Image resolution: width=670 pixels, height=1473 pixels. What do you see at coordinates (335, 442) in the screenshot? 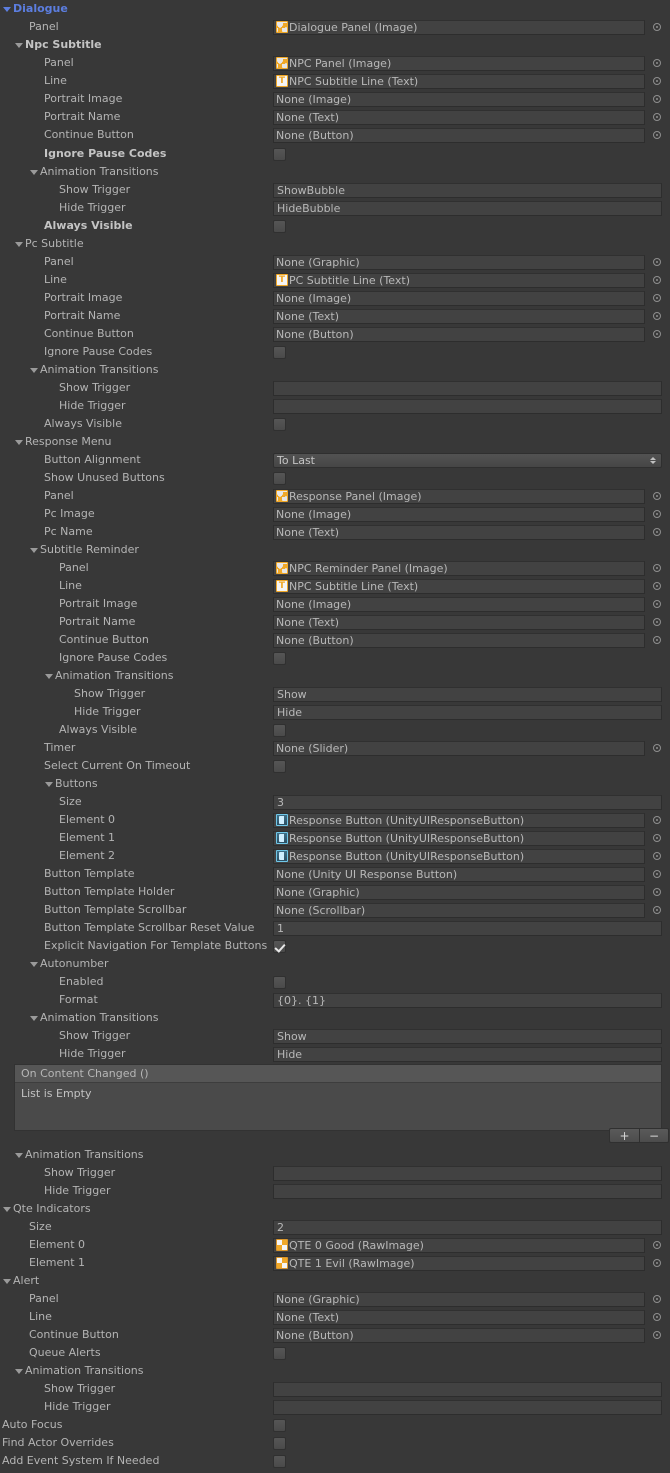
I see `foldout-response-menu: Response Menu` at bounding box center [335, 442].